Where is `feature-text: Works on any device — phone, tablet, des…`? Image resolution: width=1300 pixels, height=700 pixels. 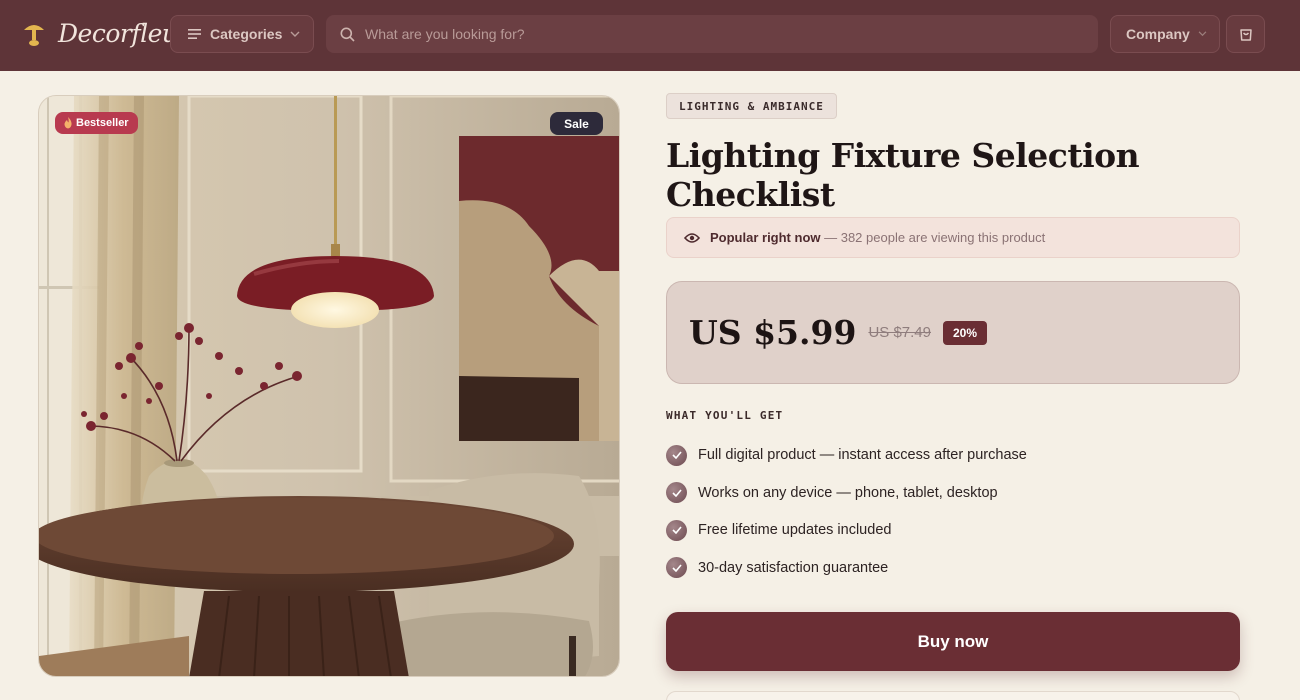 feature-text: Works on any device — phone, tablet, des… is located at coordinates (848, 492).